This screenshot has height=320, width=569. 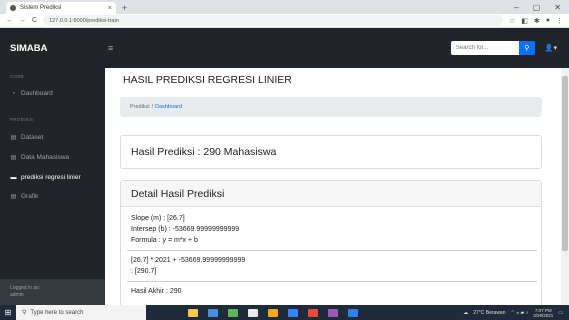 I want to click on taskbar-search: ⚲ Type here to search, so click(x=81, y=312).